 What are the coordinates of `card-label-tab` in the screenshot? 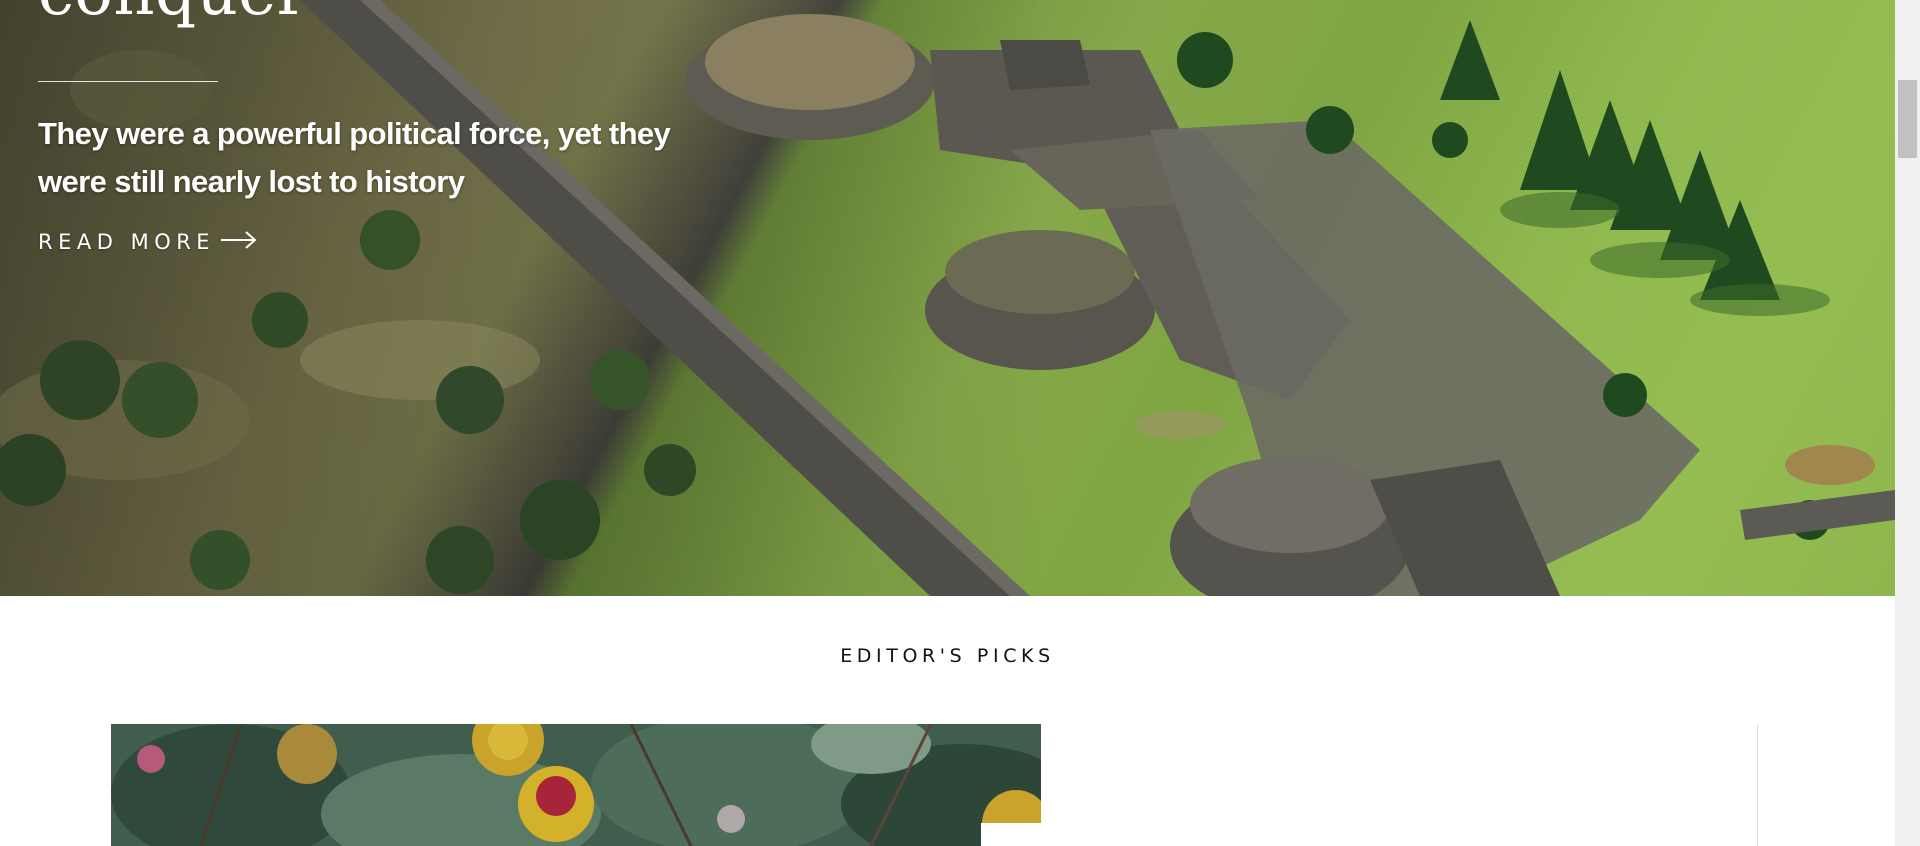 It's located at (1011, 834).